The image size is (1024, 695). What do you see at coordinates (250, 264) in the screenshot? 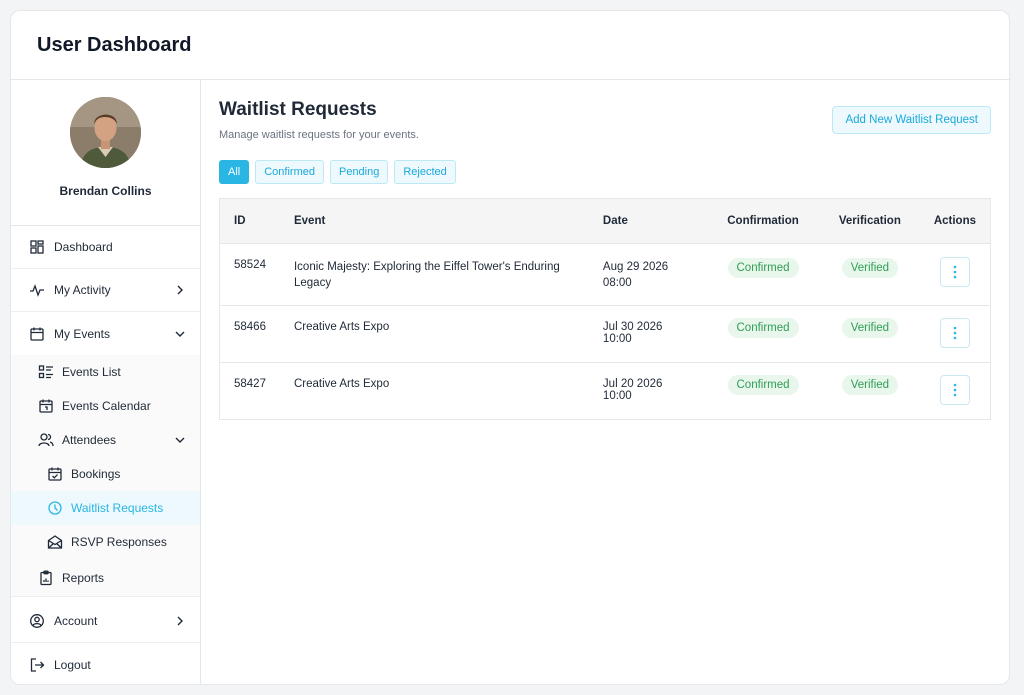
I see `cell-id: 58524` at bounding box center [250, 264].